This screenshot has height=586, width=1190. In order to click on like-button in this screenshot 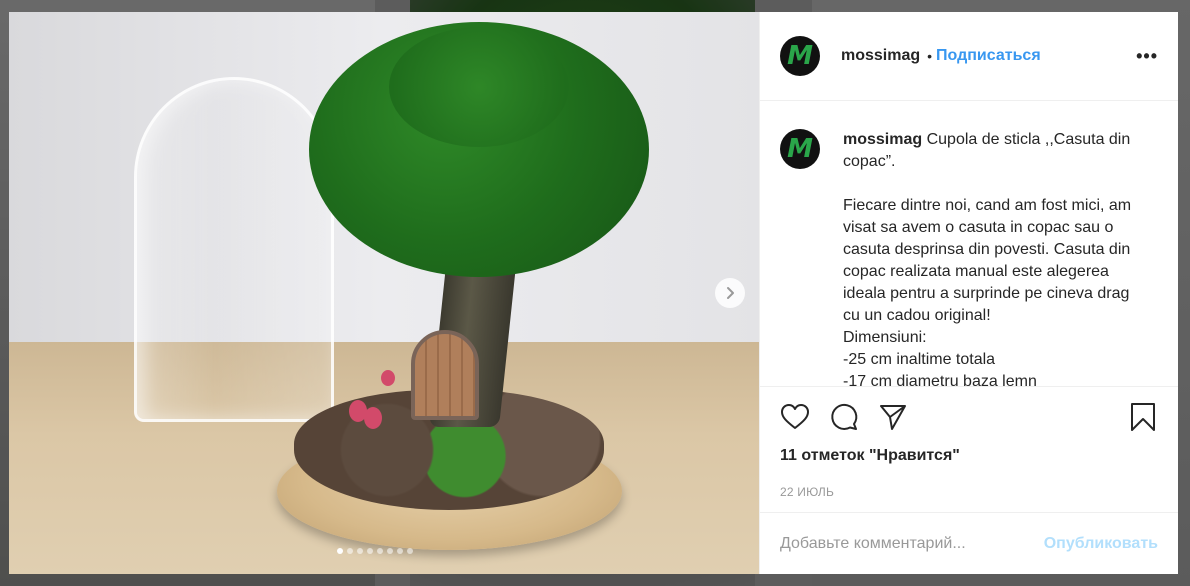, I will do `click(796, 417)`.